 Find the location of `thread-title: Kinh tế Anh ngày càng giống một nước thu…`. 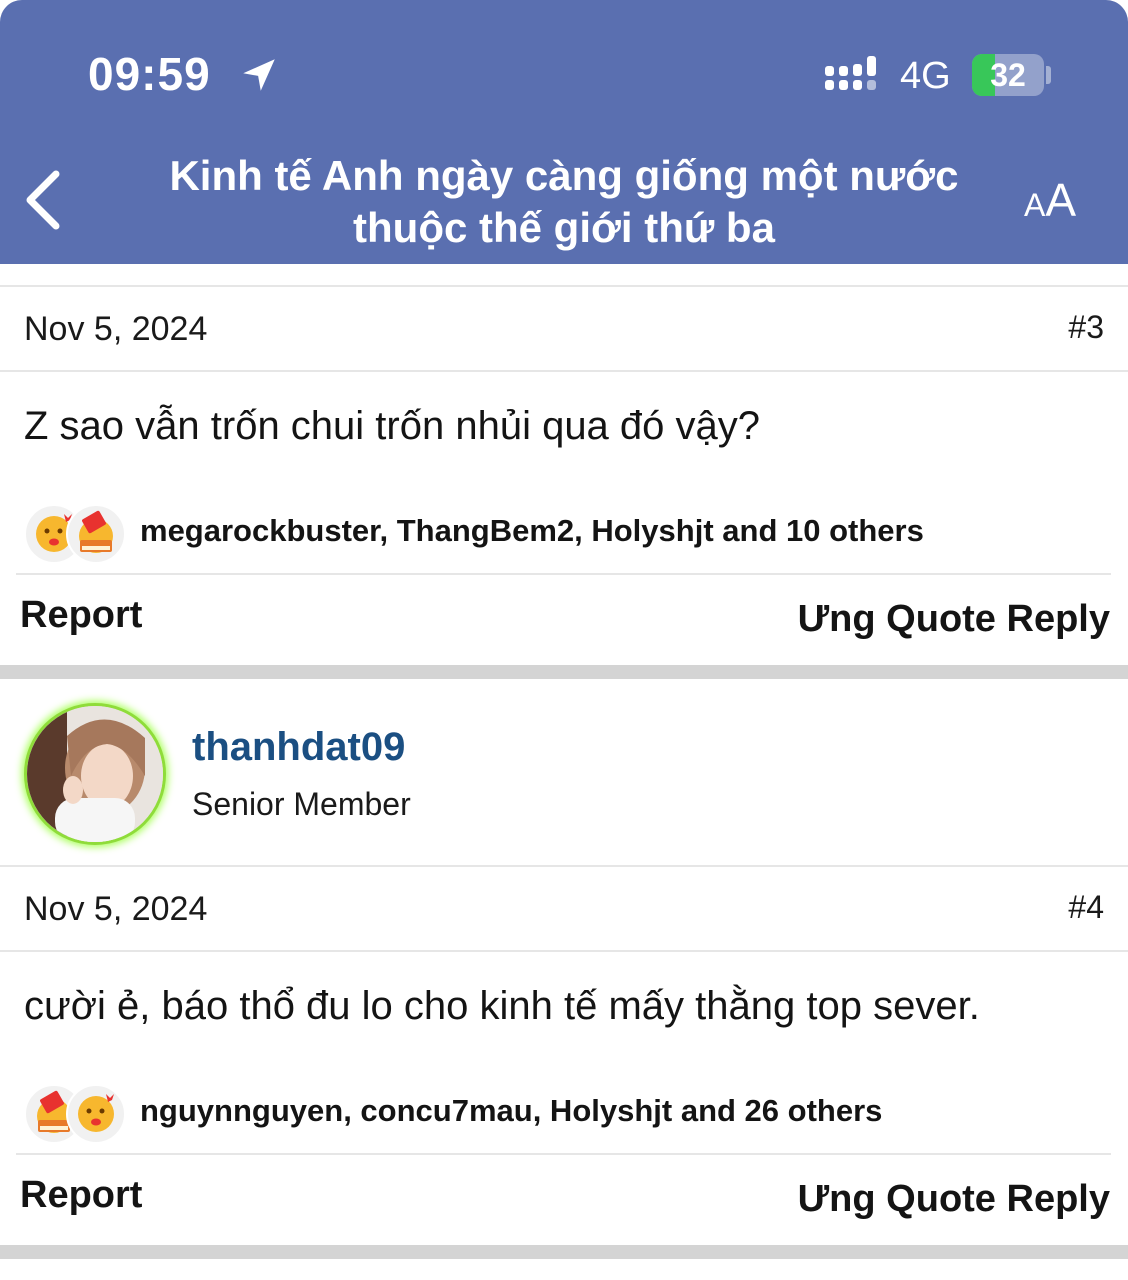

thread-title: Kinh tế Anh ngày càng giống một nước thu… is located at coordinates (564, 201).